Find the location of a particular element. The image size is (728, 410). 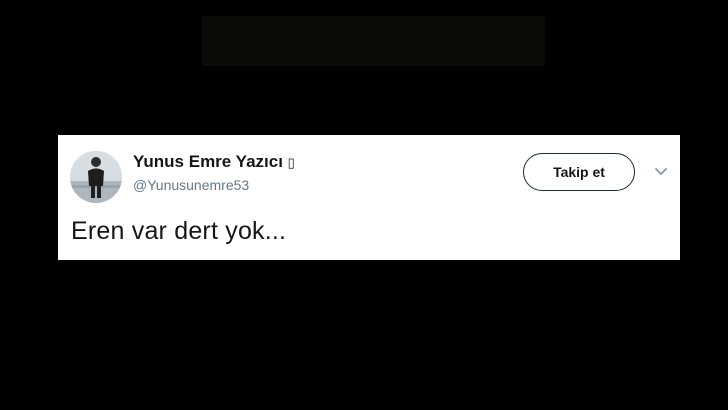

author-handle: @Yunusunemre53 is located at coordinates (191, 185).